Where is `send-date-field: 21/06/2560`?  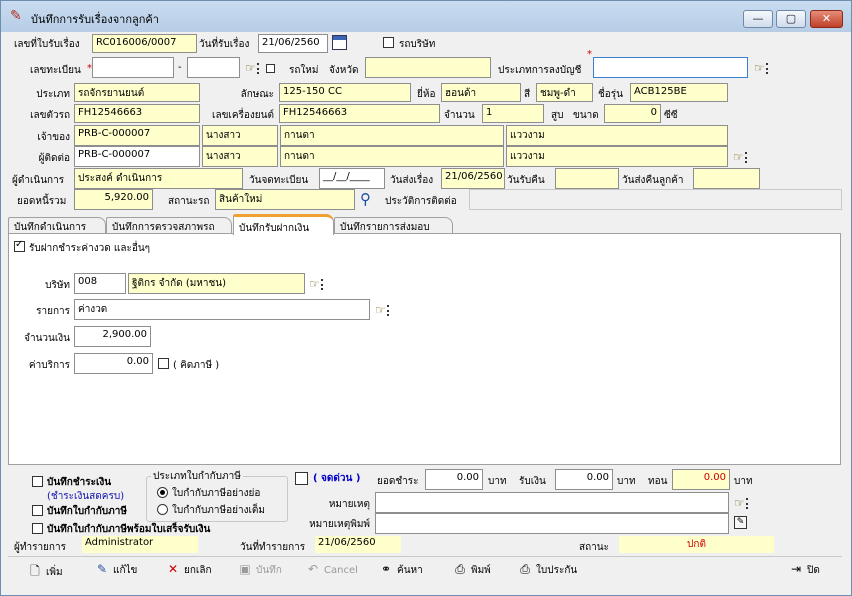 send-date-field: 21/06/2560 is located at coordinates (473, 178).